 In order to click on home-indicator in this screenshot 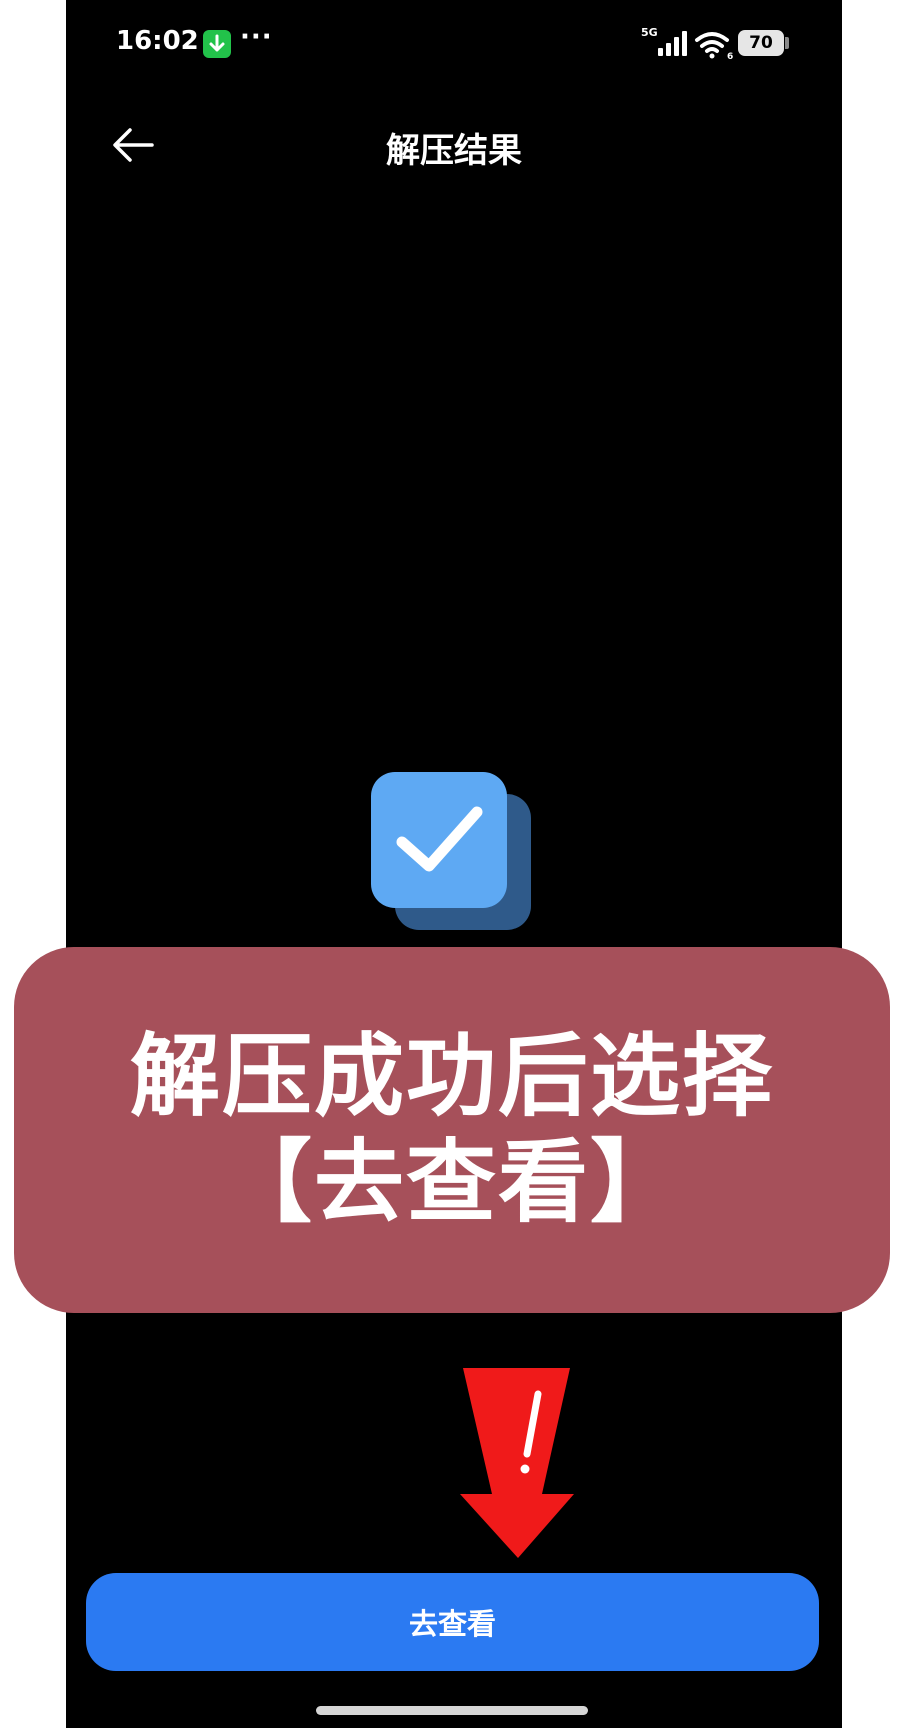, I will do `click(452, 1710)`.